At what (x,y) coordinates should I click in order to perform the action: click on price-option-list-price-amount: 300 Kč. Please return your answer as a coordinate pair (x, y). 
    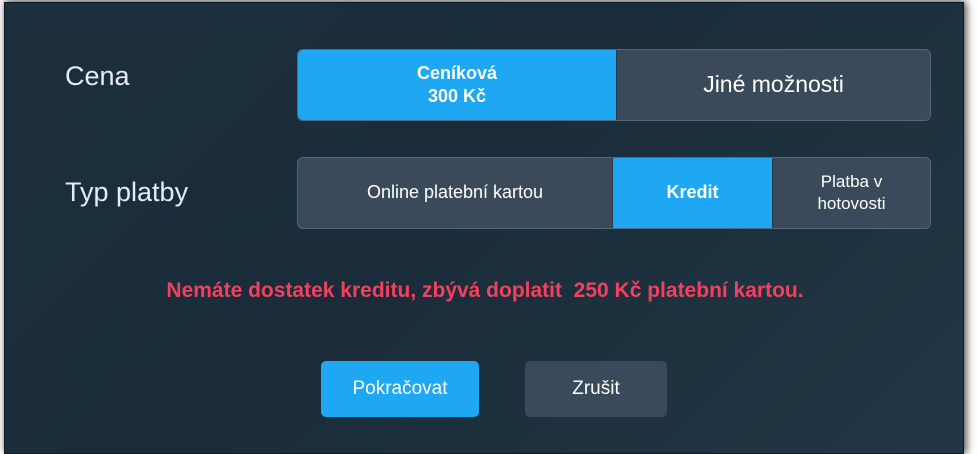
    Looking at the image, I should click on (457, 96).